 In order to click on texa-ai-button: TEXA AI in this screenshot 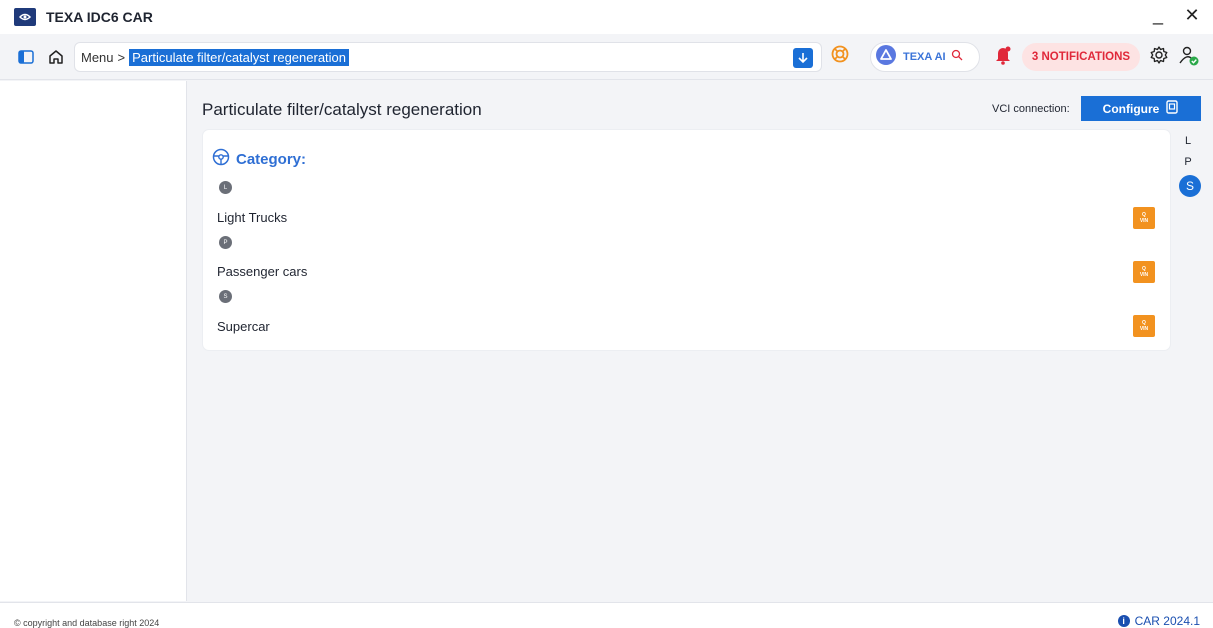, I will do `click(925, 57)`.